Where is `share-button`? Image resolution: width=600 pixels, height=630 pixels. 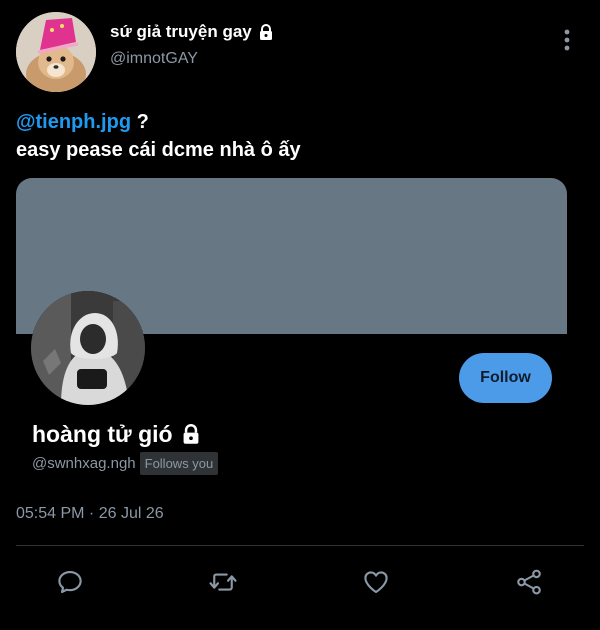 share-button is located at coordinates (529, 582).